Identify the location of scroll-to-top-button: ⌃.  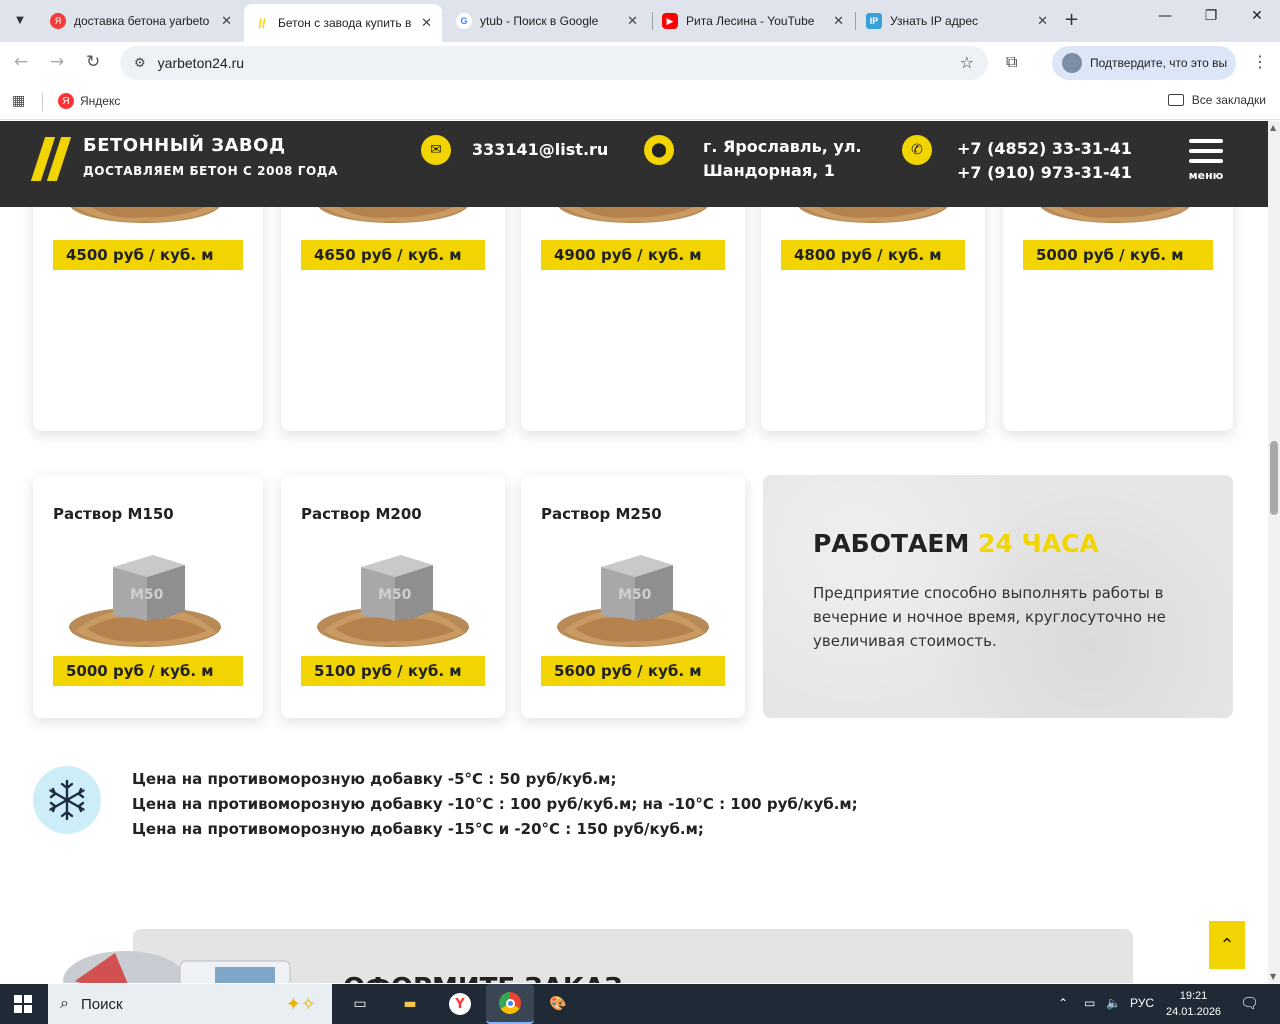
(1227, 945).